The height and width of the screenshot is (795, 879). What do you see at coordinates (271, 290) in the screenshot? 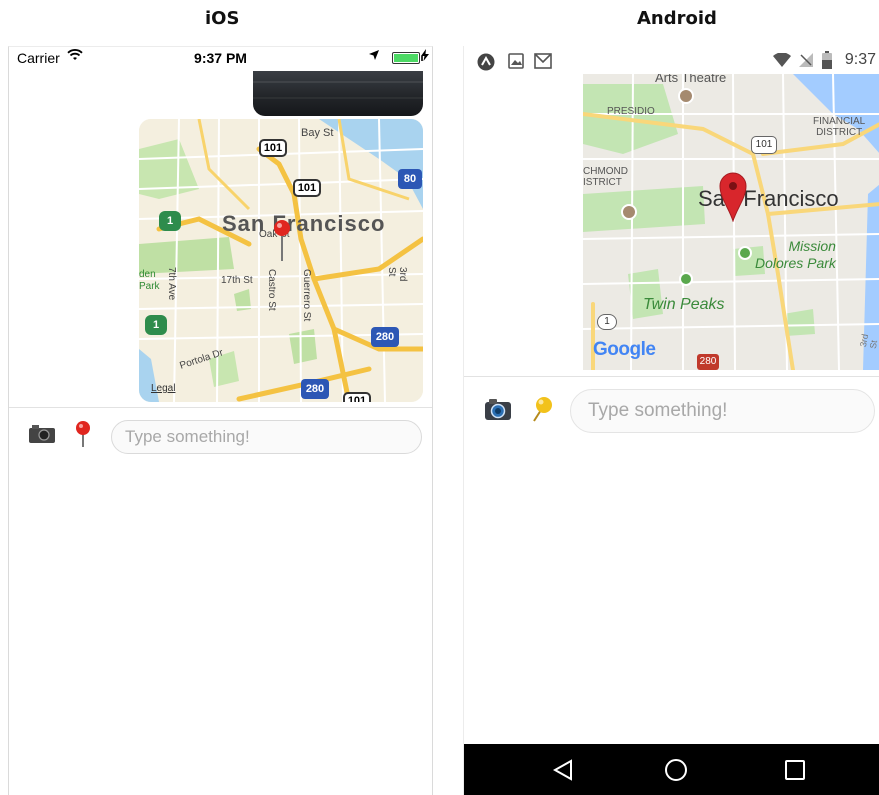
I see `street-label: Castro St` at bounding box center [271, 290].